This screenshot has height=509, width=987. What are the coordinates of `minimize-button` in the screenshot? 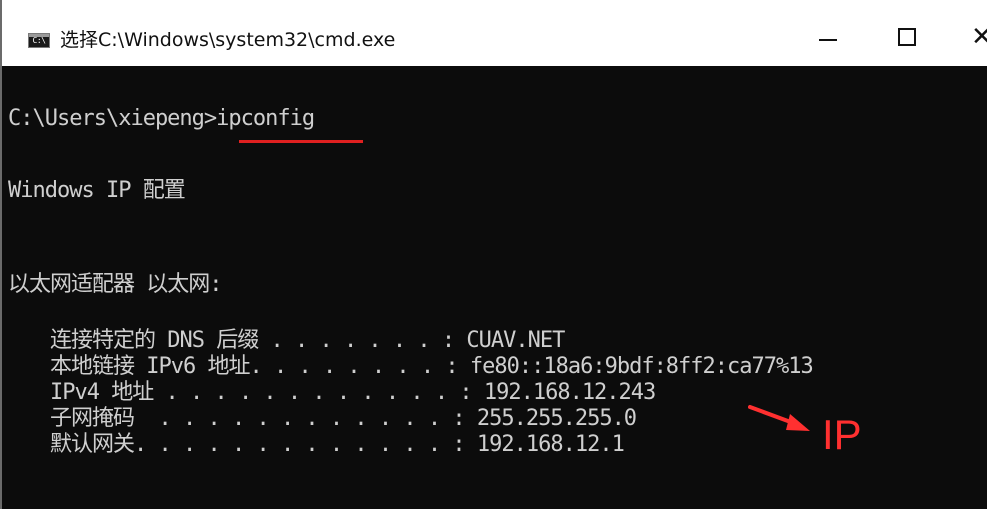 It's located at (827, 38).